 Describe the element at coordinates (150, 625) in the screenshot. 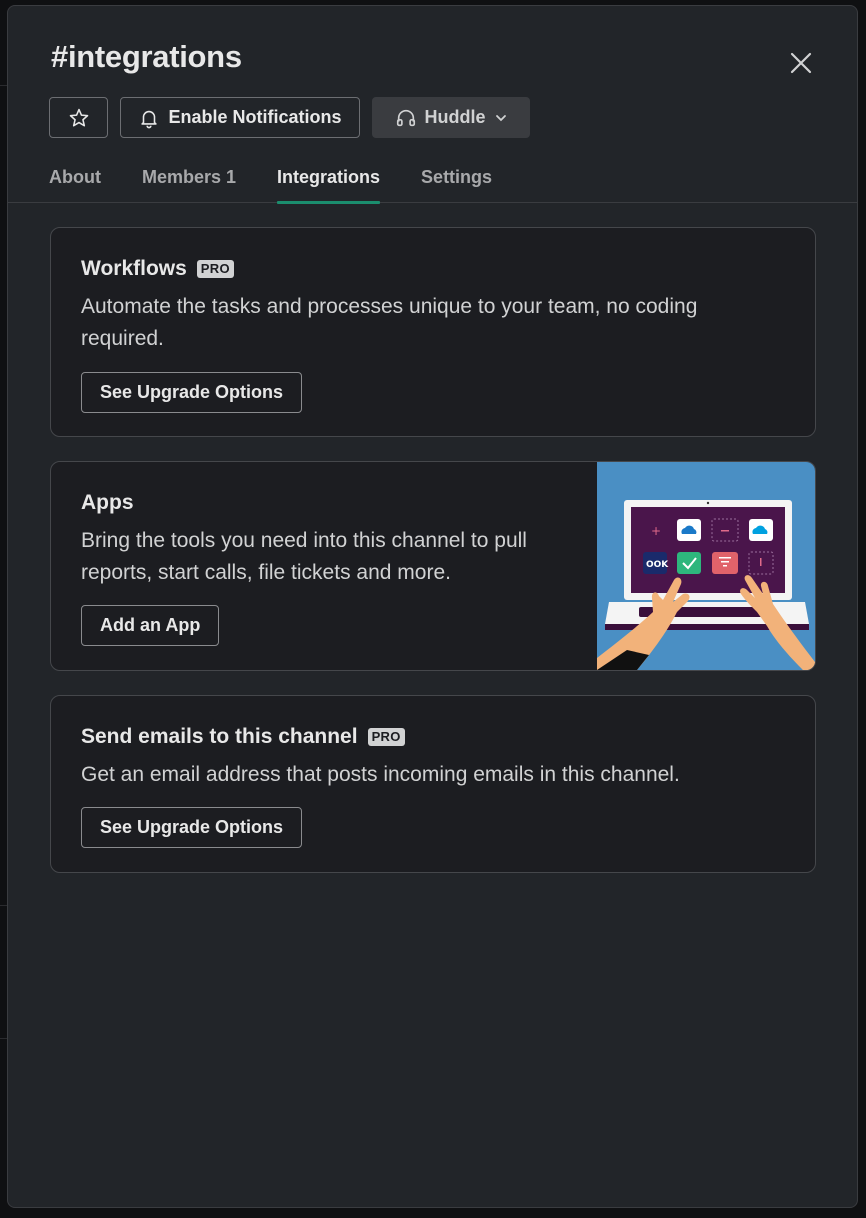

I see `add-app-button: Add an App` at that location.